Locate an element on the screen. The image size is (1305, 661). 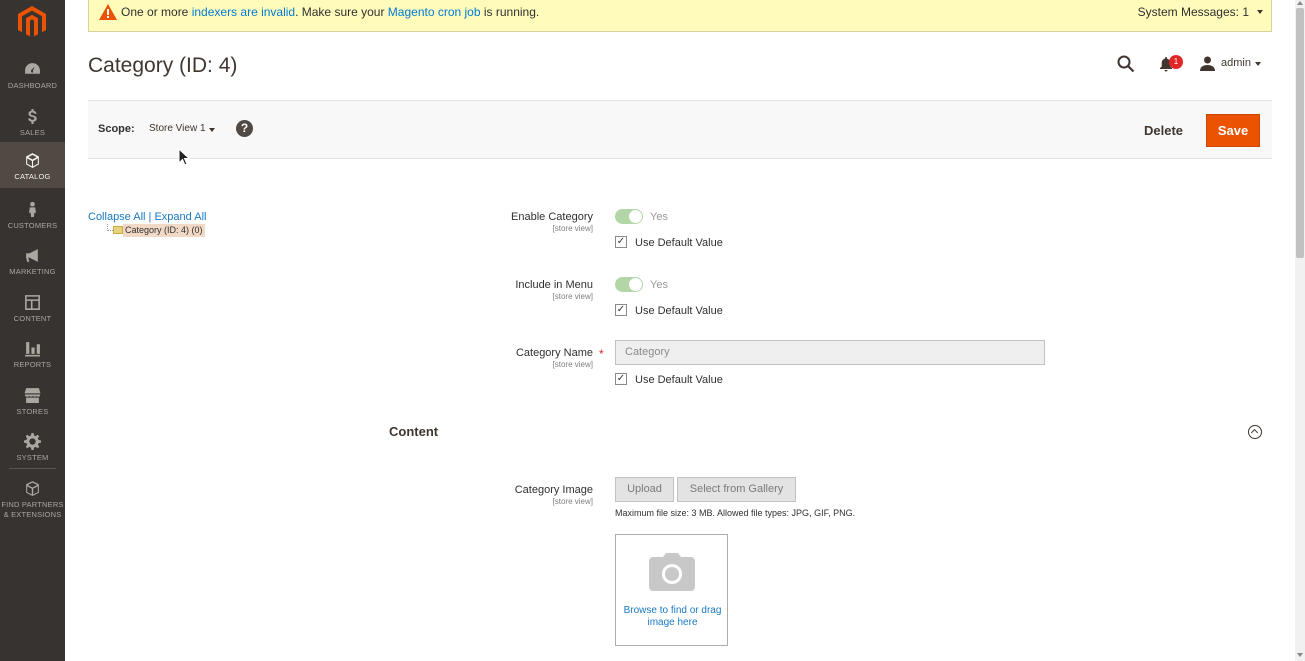
select-from-gallery-button: Select from Gallery is located at coordinates (736, 489).